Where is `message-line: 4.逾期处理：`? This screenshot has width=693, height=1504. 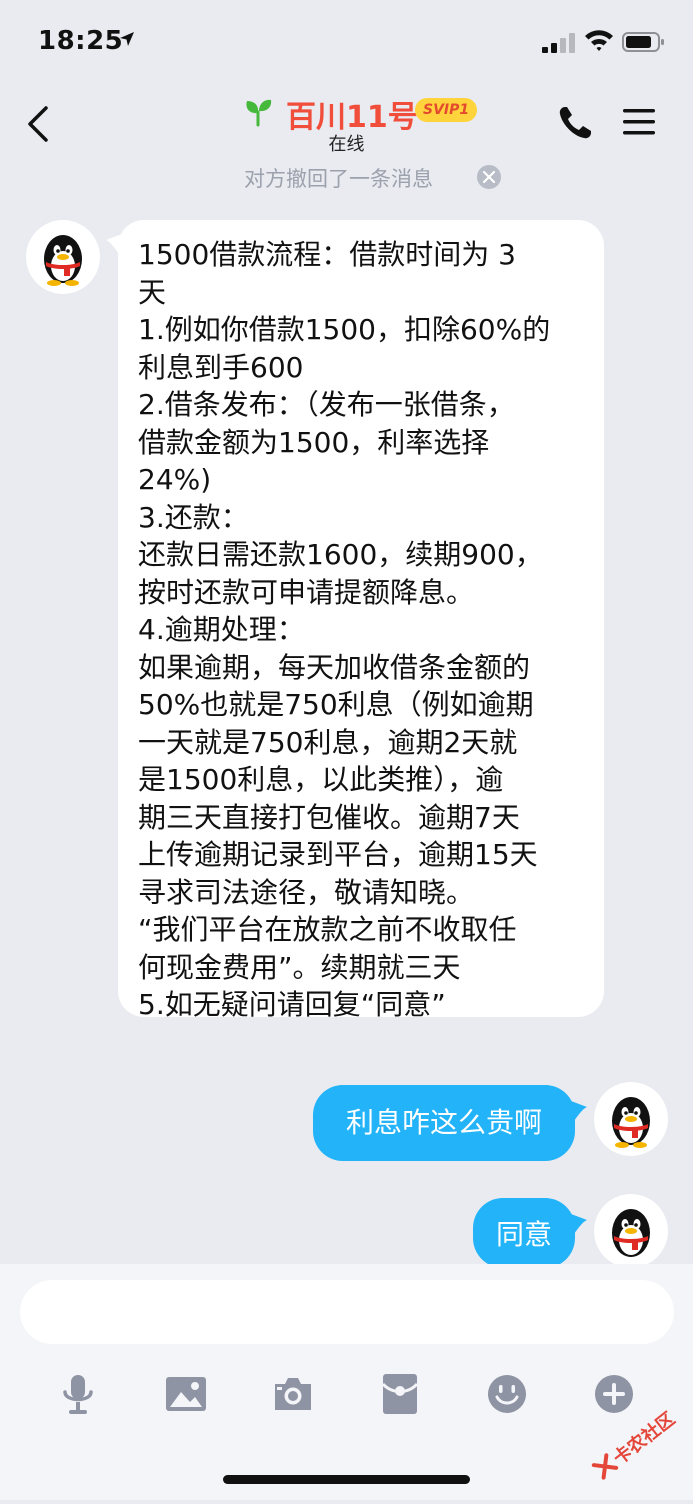 message-line: 4.逾期处理： is located at coordinates (221, 629).